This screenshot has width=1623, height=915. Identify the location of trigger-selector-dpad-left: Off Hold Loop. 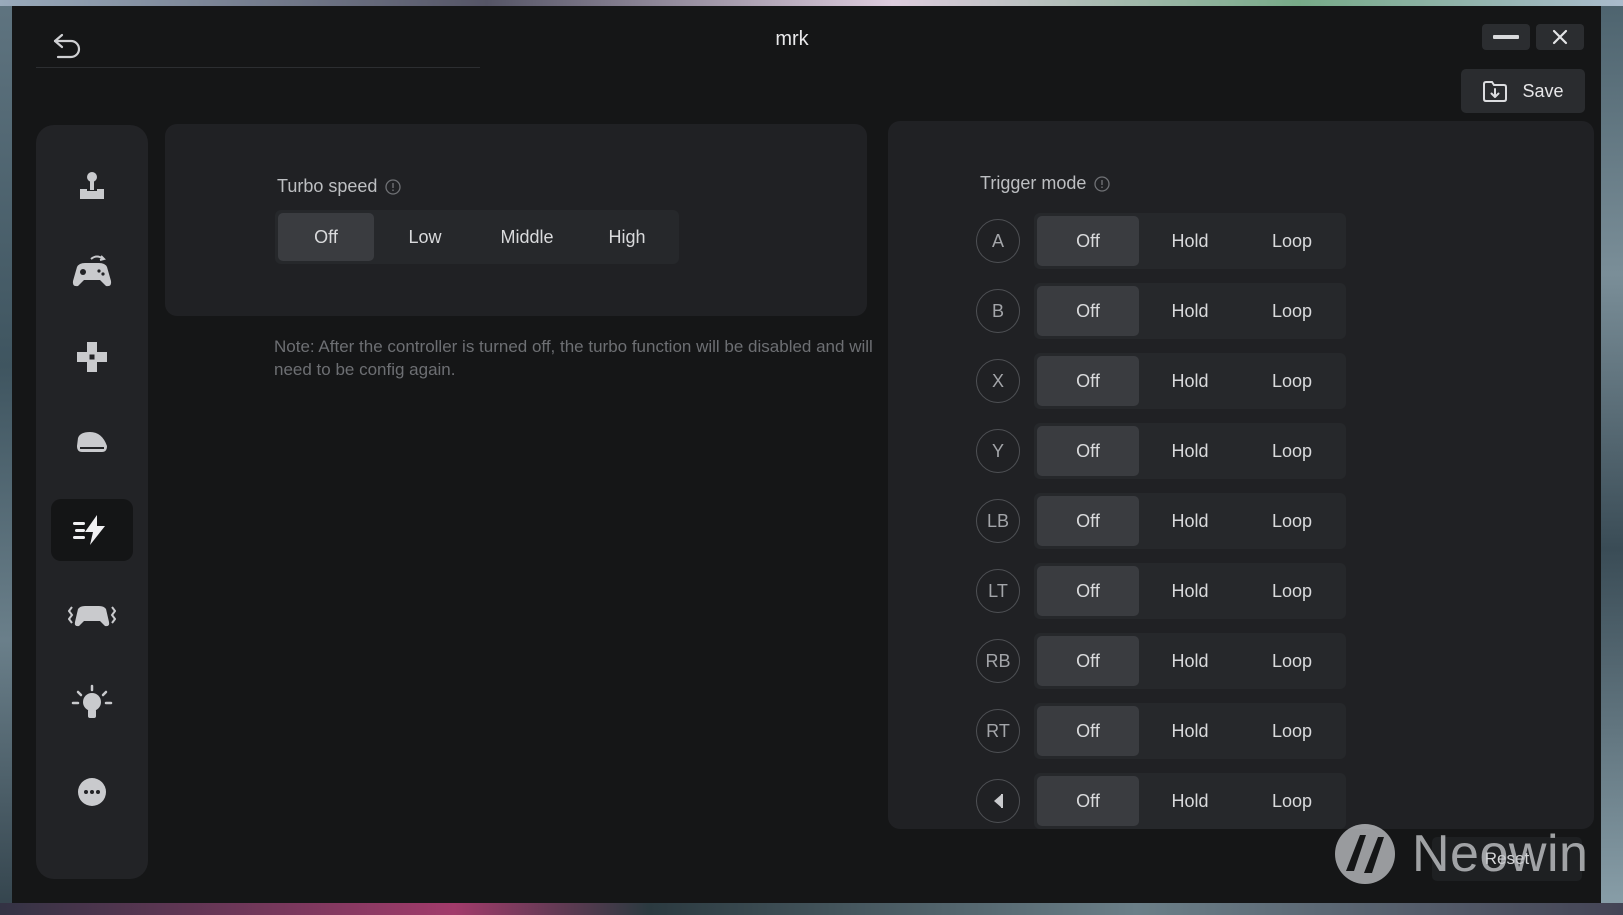
(1190, 801).